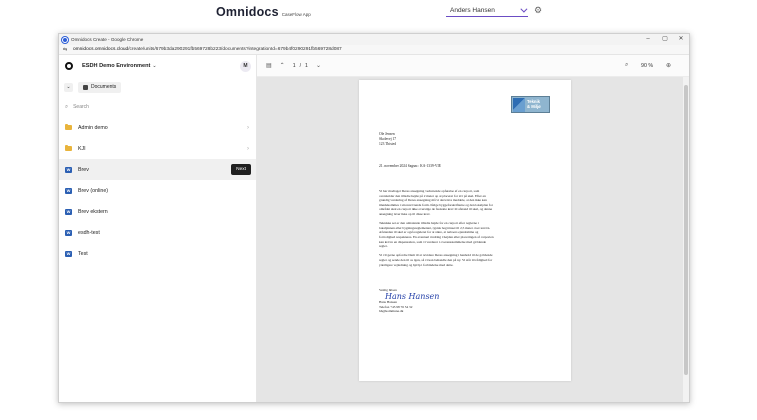 The height and width of the screenshot is (420, 757). I want to click on search-input, so click(148, 107).